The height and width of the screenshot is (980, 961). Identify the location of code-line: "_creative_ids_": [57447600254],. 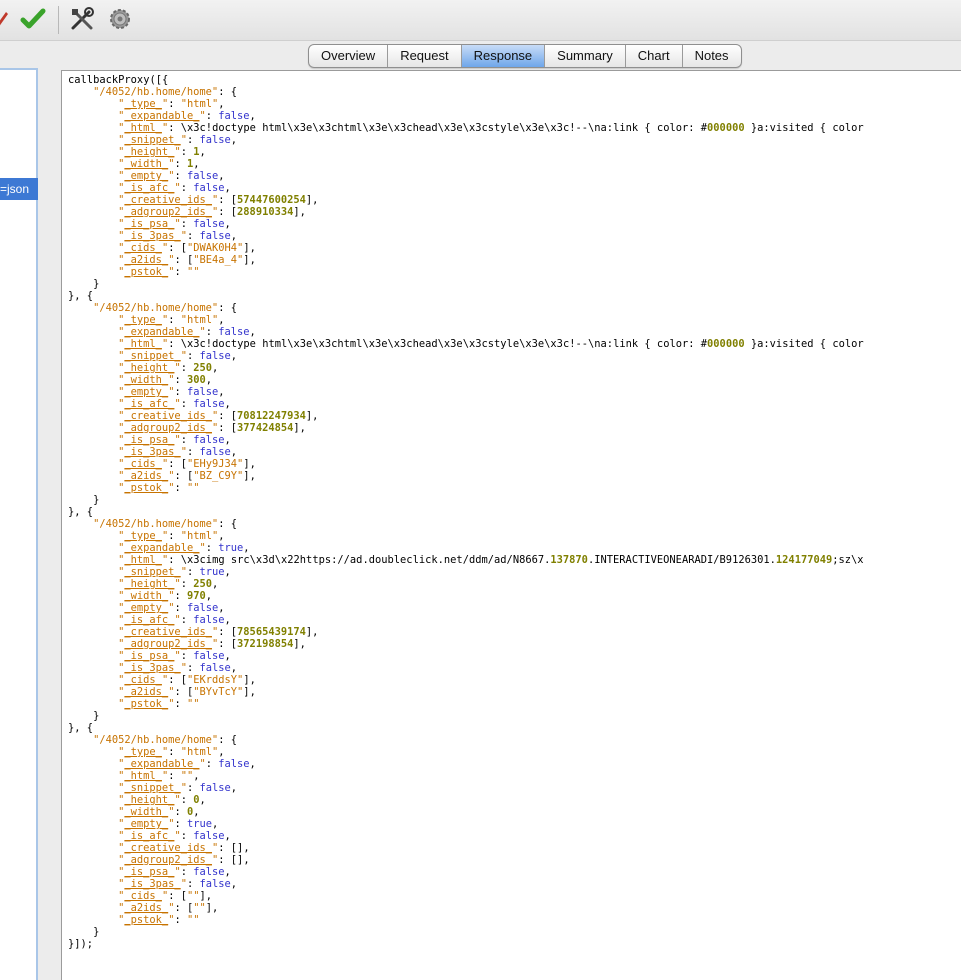
(218, 200).